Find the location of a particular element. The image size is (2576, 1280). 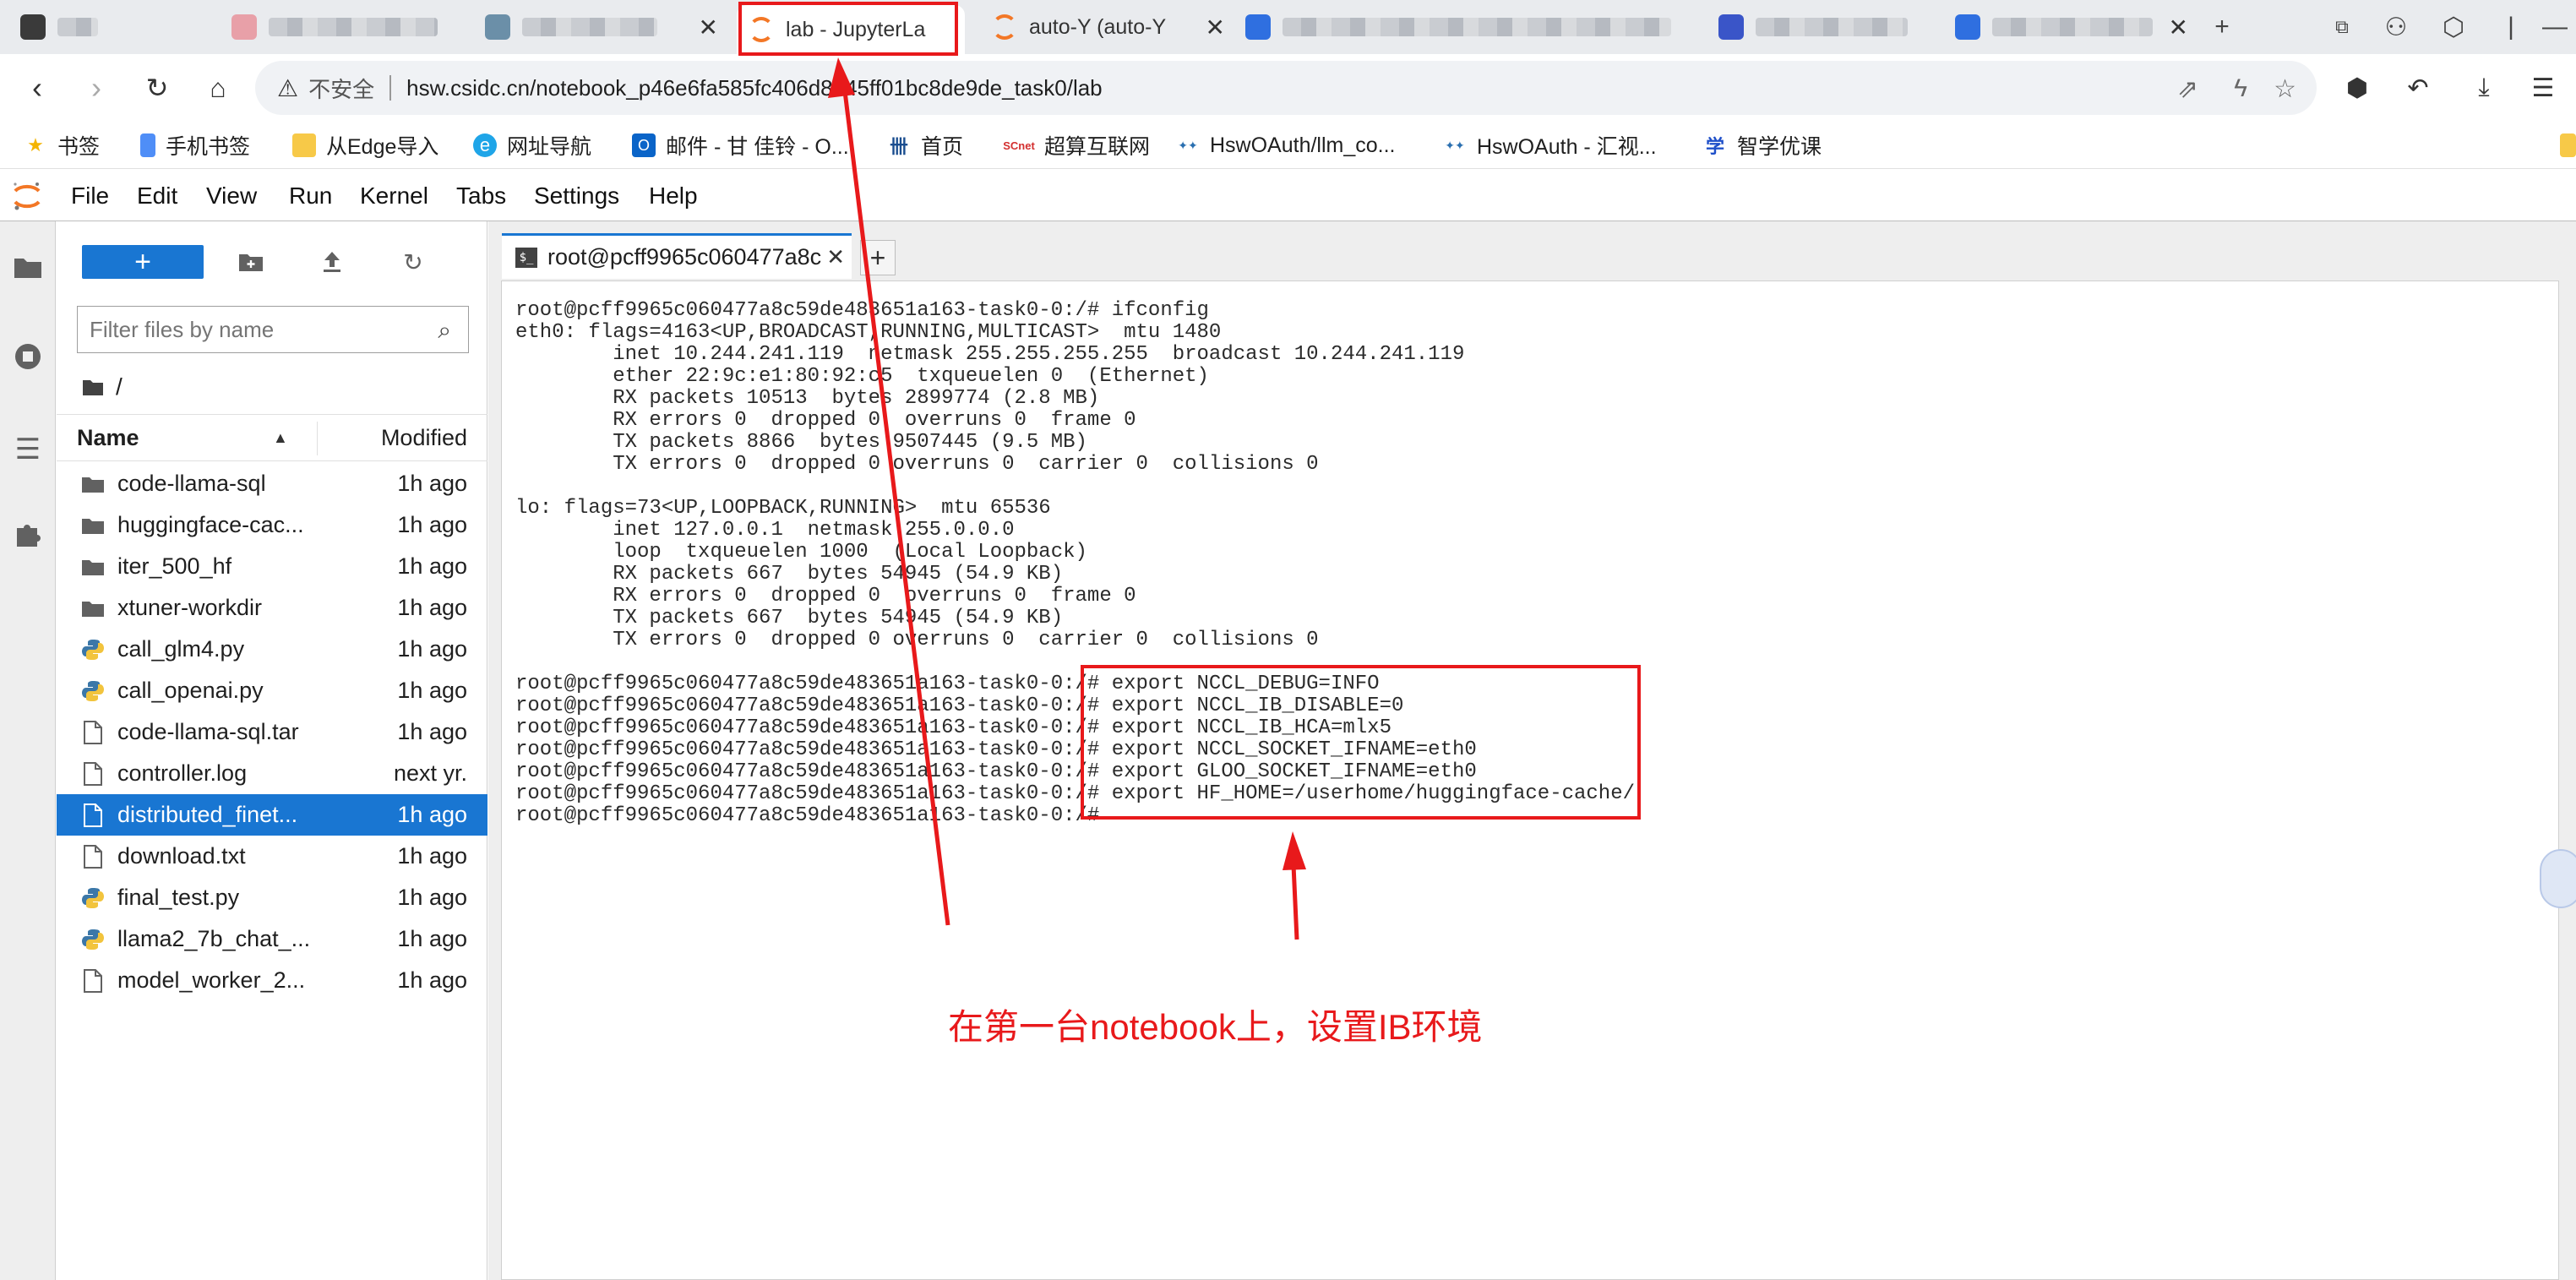

menu-view: View is located at coordinates (232, 196).